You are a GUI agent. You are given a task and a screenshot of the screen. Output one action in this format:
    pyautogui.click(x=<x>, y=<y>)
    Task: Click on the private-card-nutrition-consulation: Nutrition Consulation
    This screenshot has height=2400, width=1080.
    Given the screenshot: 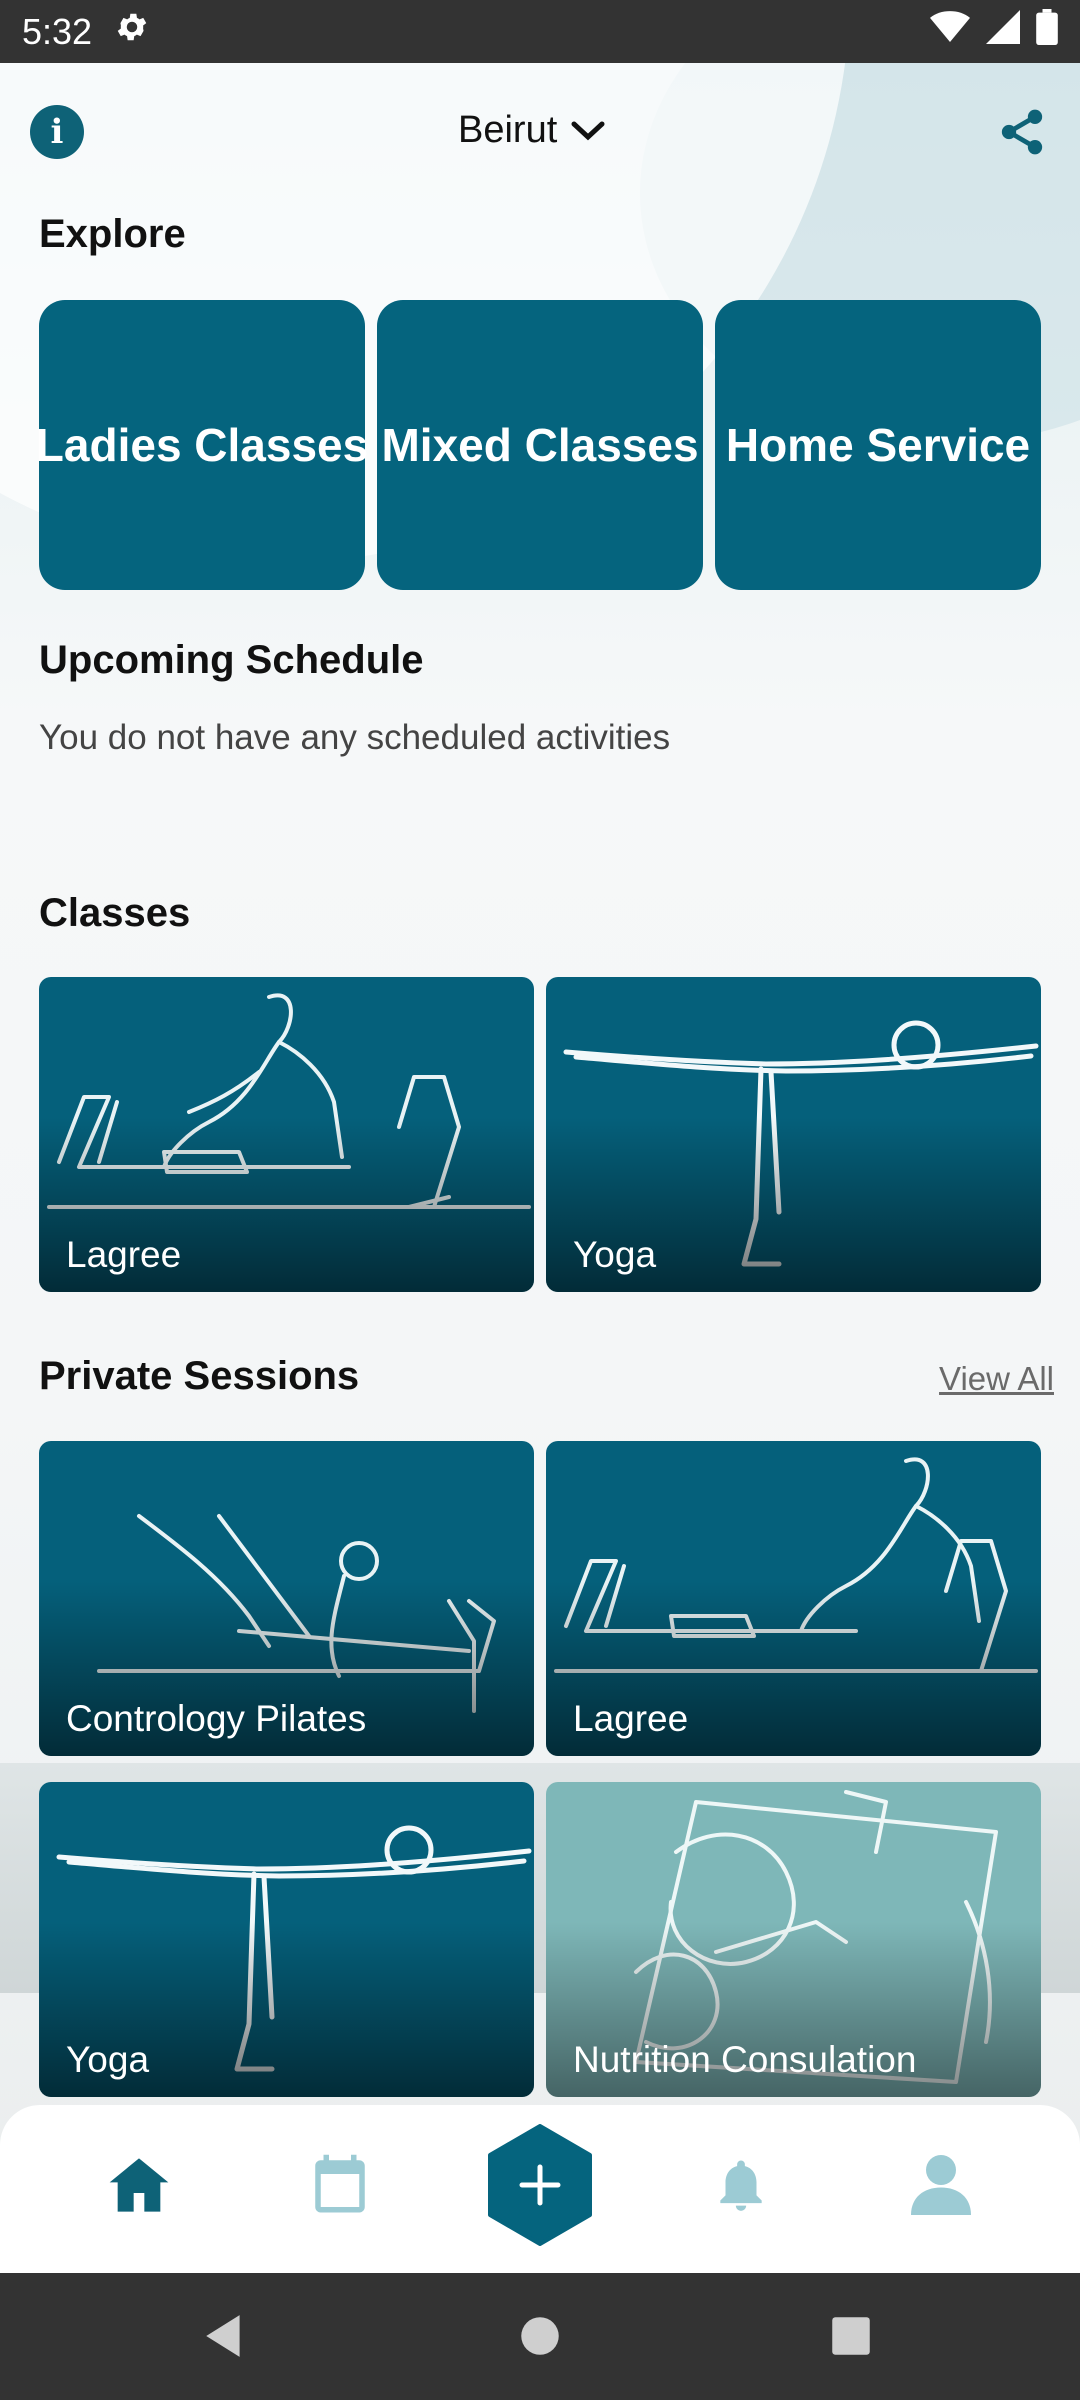 What is the action you would take?
    pyautogui.click(x=793, y=1939)
    